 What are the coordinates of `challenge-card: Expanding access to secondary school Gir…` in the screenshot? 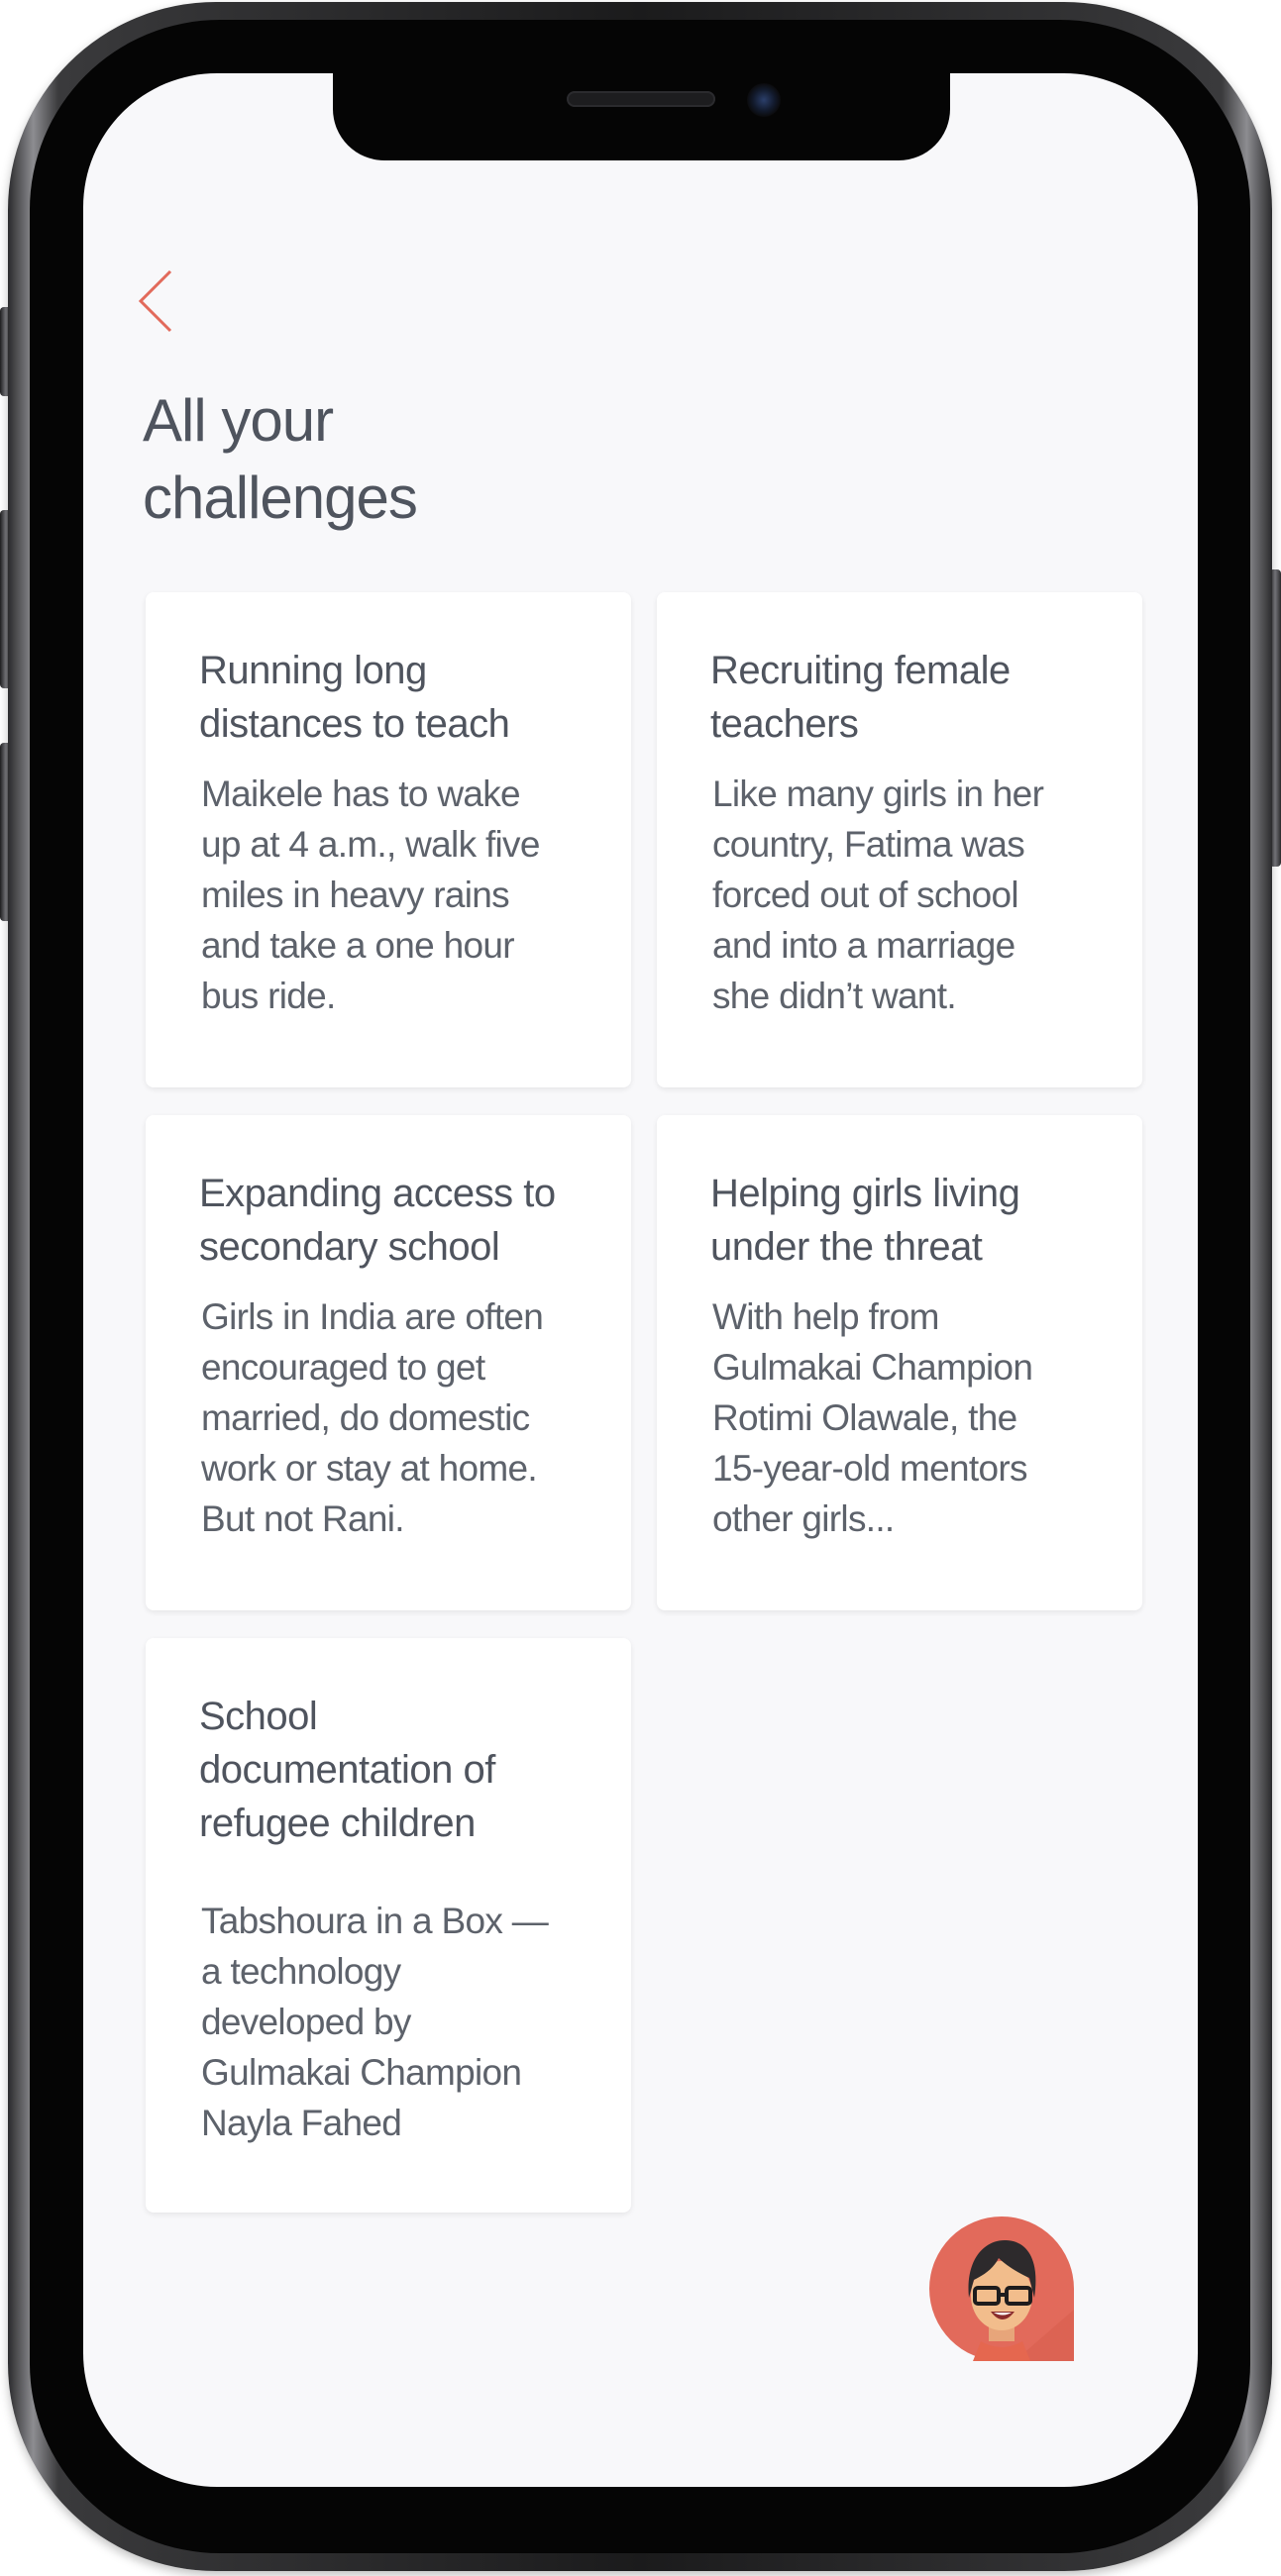 It's located at (388, 1362).